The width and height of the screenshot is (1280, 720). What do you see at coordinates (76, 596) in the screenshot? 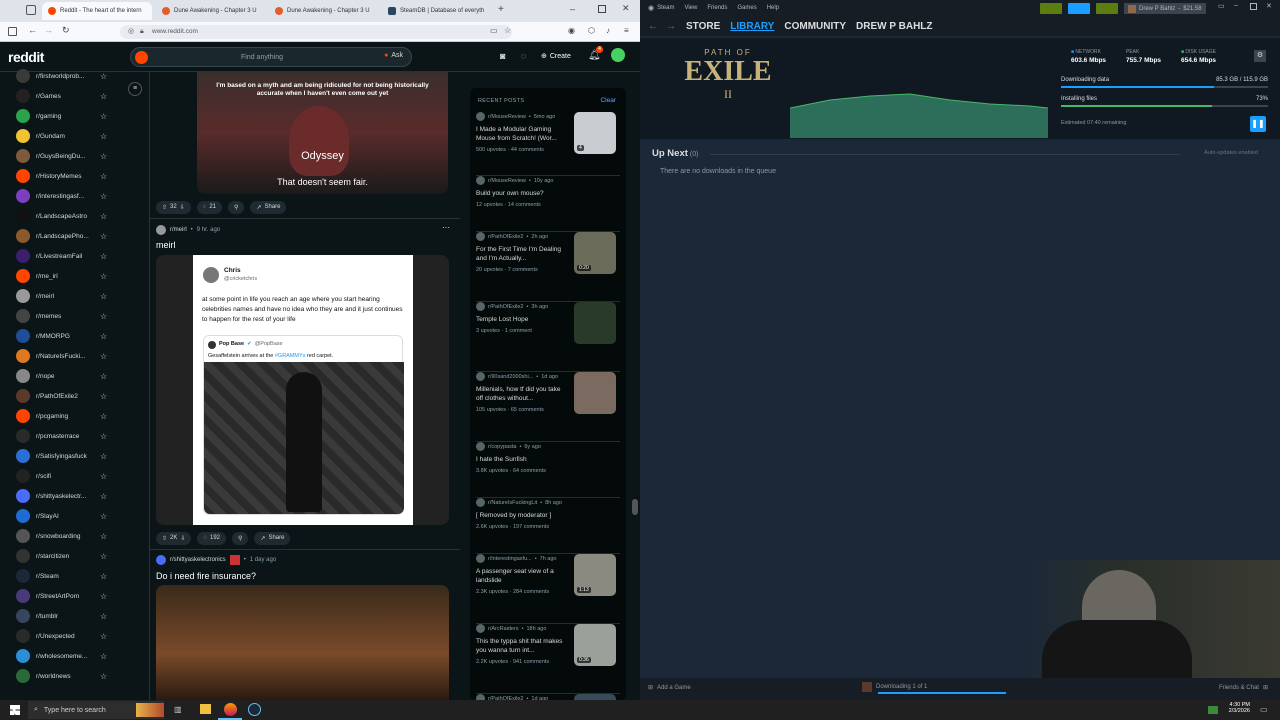
I see `sidebar-item: r/StreetArtPorn ☆` at bounding box center [76, 596].